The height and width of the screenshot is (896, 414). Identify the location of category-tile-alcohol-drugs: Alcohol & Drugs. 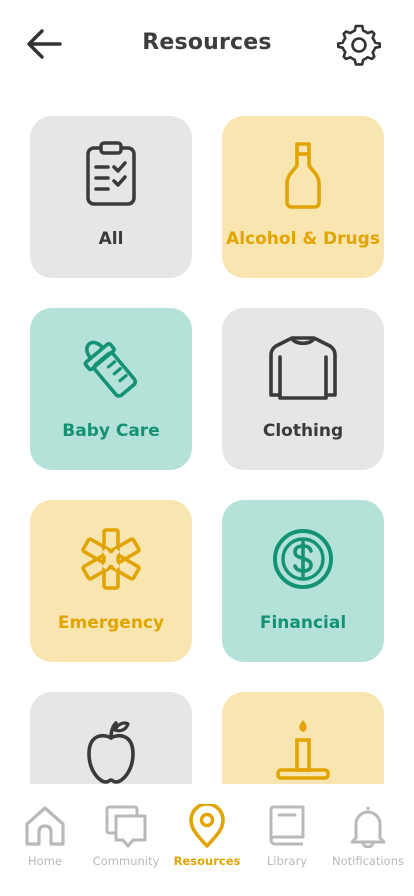
(303, 197).